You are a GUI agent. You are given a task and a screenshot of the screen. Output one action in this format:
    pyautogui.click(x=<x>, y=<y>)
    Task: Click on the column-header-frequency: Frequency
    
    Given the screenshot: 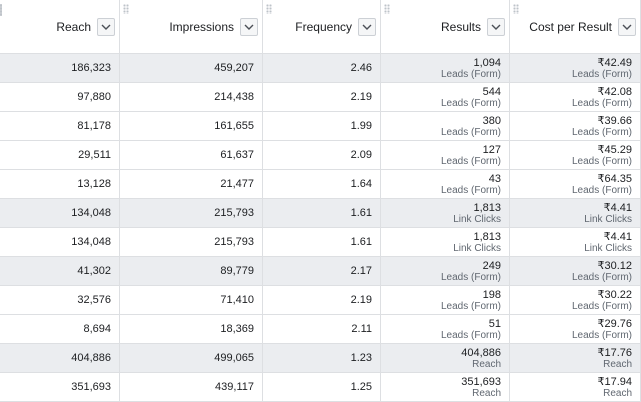 What is the action you would take?
    pyautogui.click(x=322, y=27)
    